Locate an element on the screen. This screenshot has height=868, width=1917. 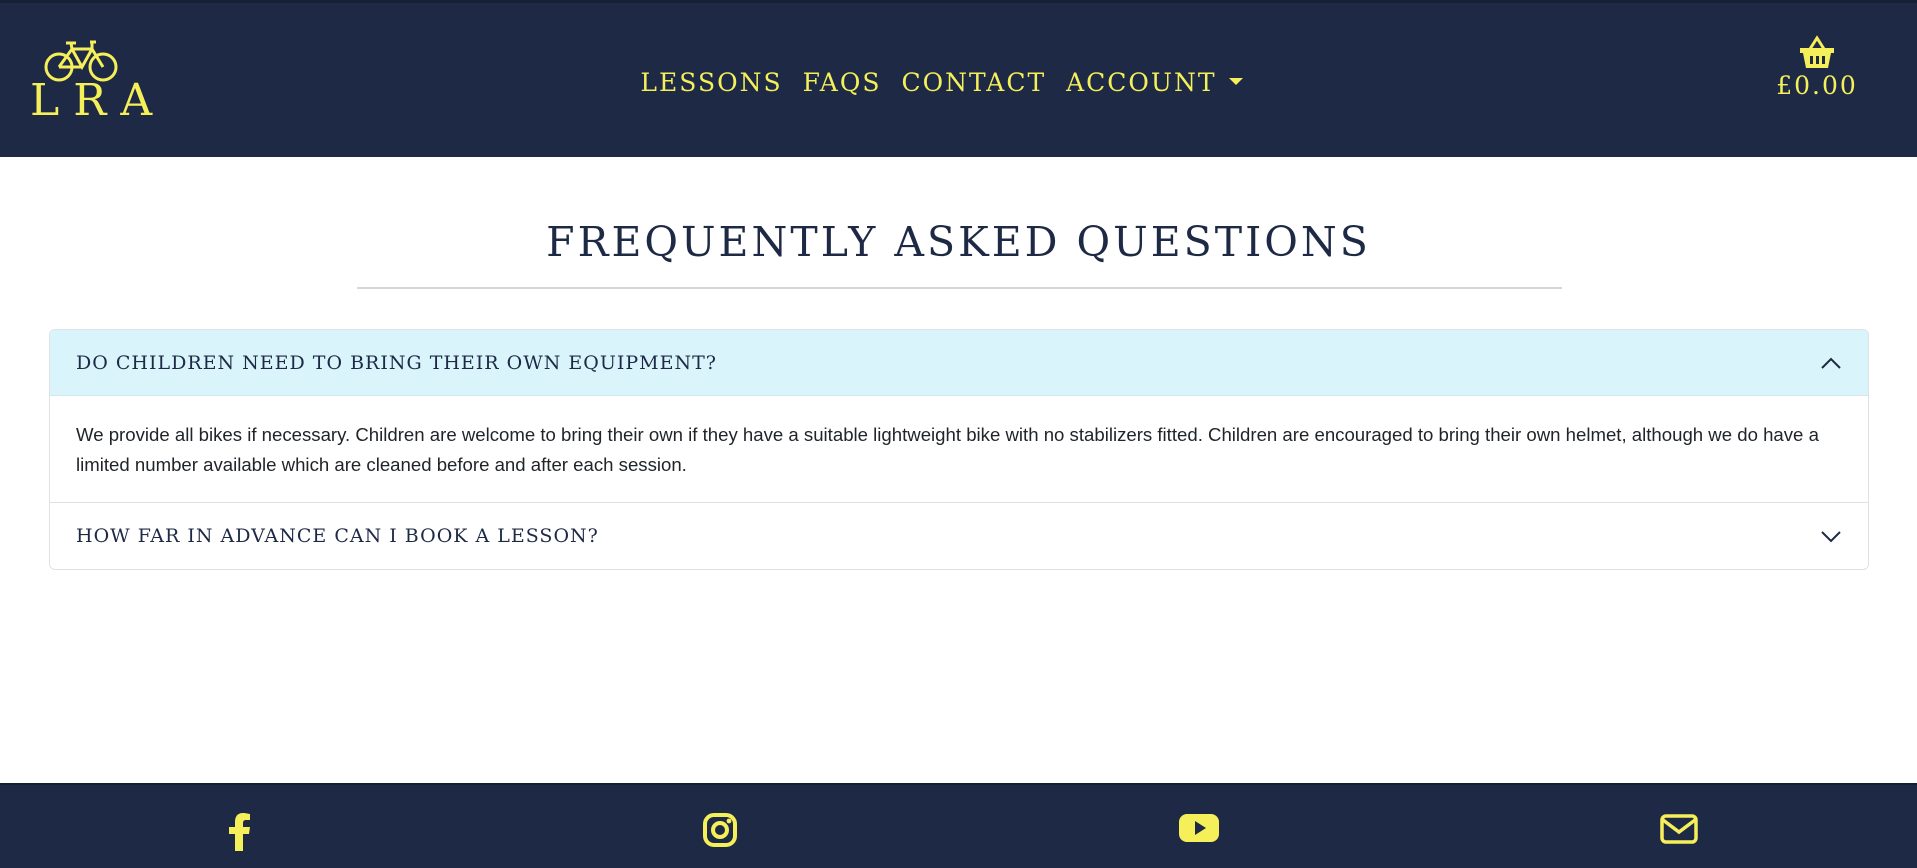
title-divider is located at coordinates (959, 288).